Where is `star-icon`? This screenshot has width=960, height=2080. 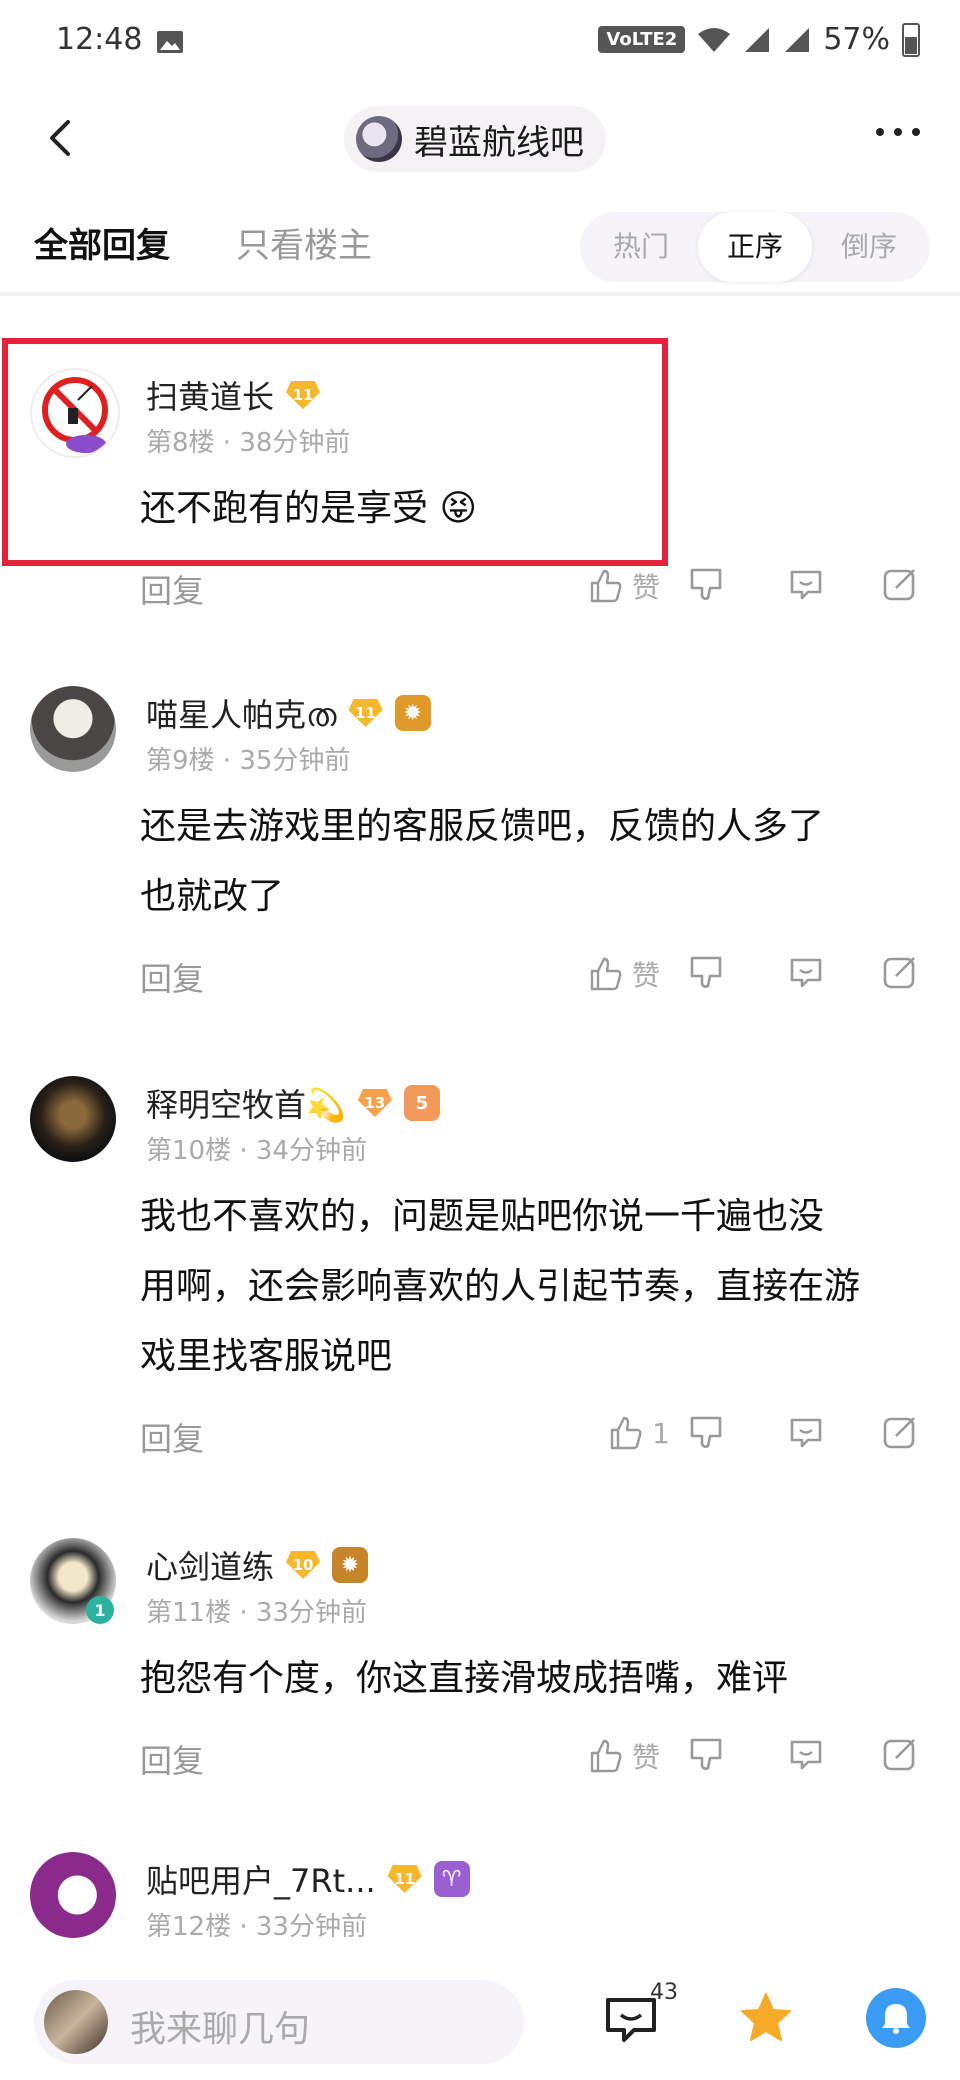
star-icon is located at coordinates (766, 2018).